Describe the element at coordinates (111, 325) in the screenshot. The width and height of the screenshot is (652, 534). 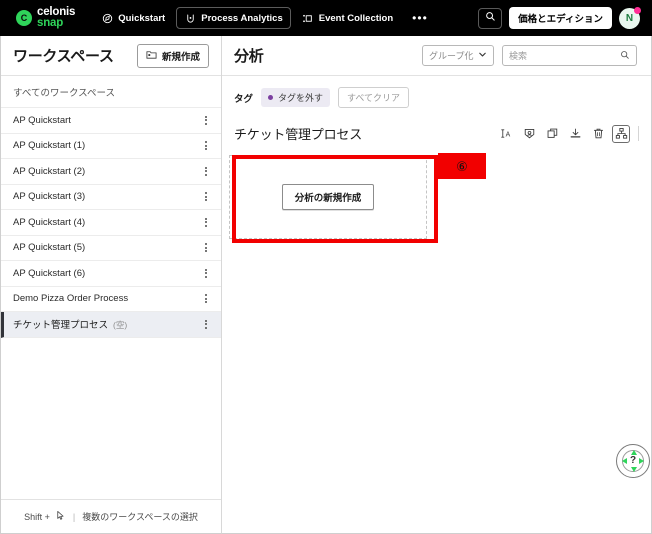
I see `workspace-item-ticket-management-process: チケット管理プロセス (空)` at that location.